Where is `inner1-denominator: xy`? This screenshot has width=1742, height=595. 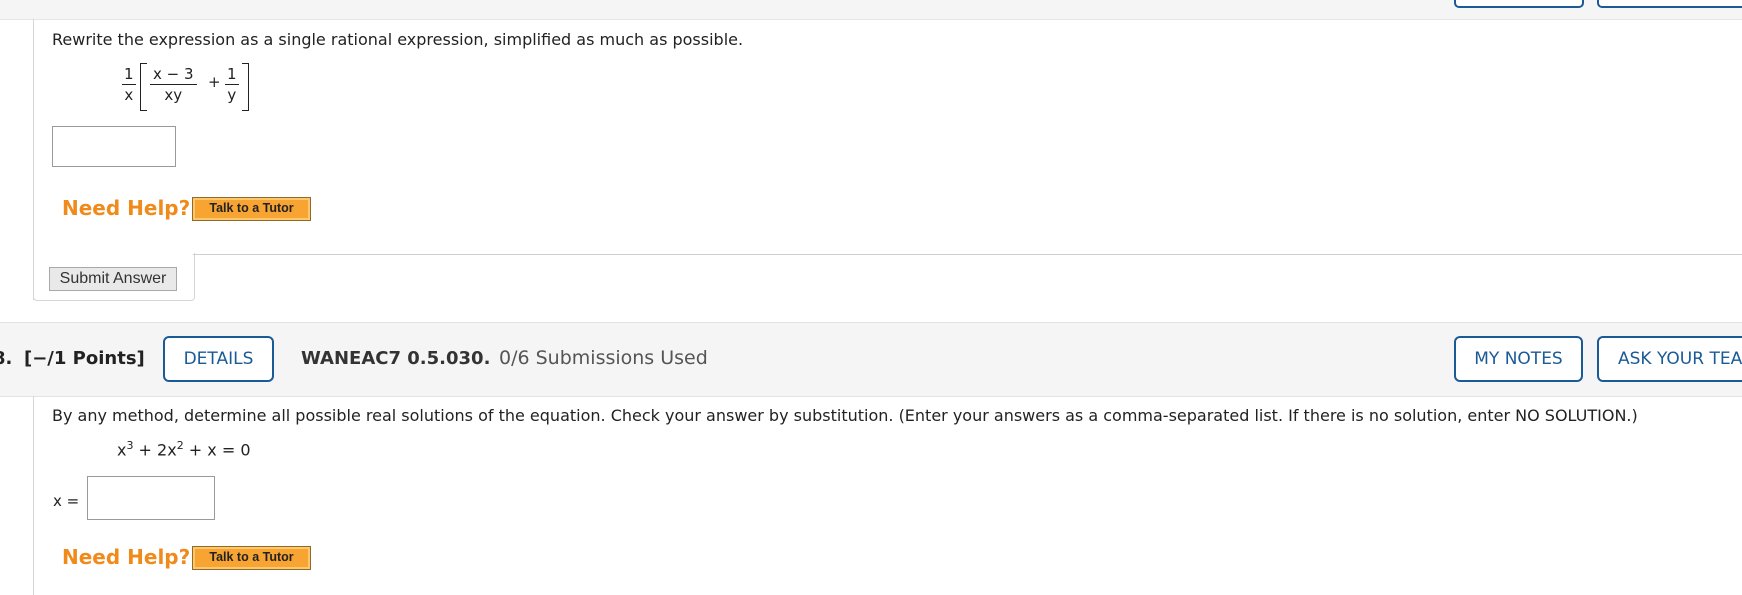
inner1-denominator: xy is located at coordinates (173, 95).